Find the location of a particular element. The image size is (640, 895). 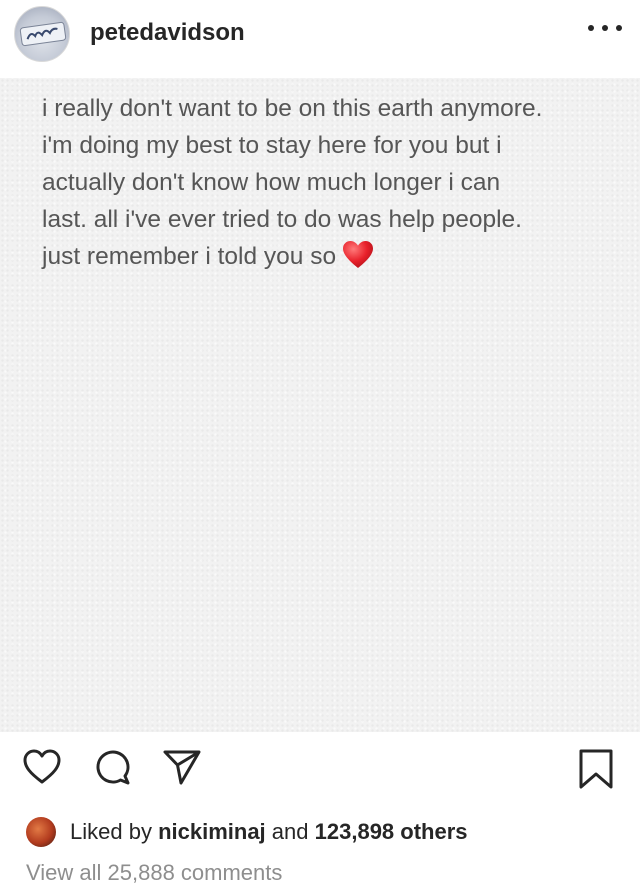

action-bar is located at coordinates (320, 773).